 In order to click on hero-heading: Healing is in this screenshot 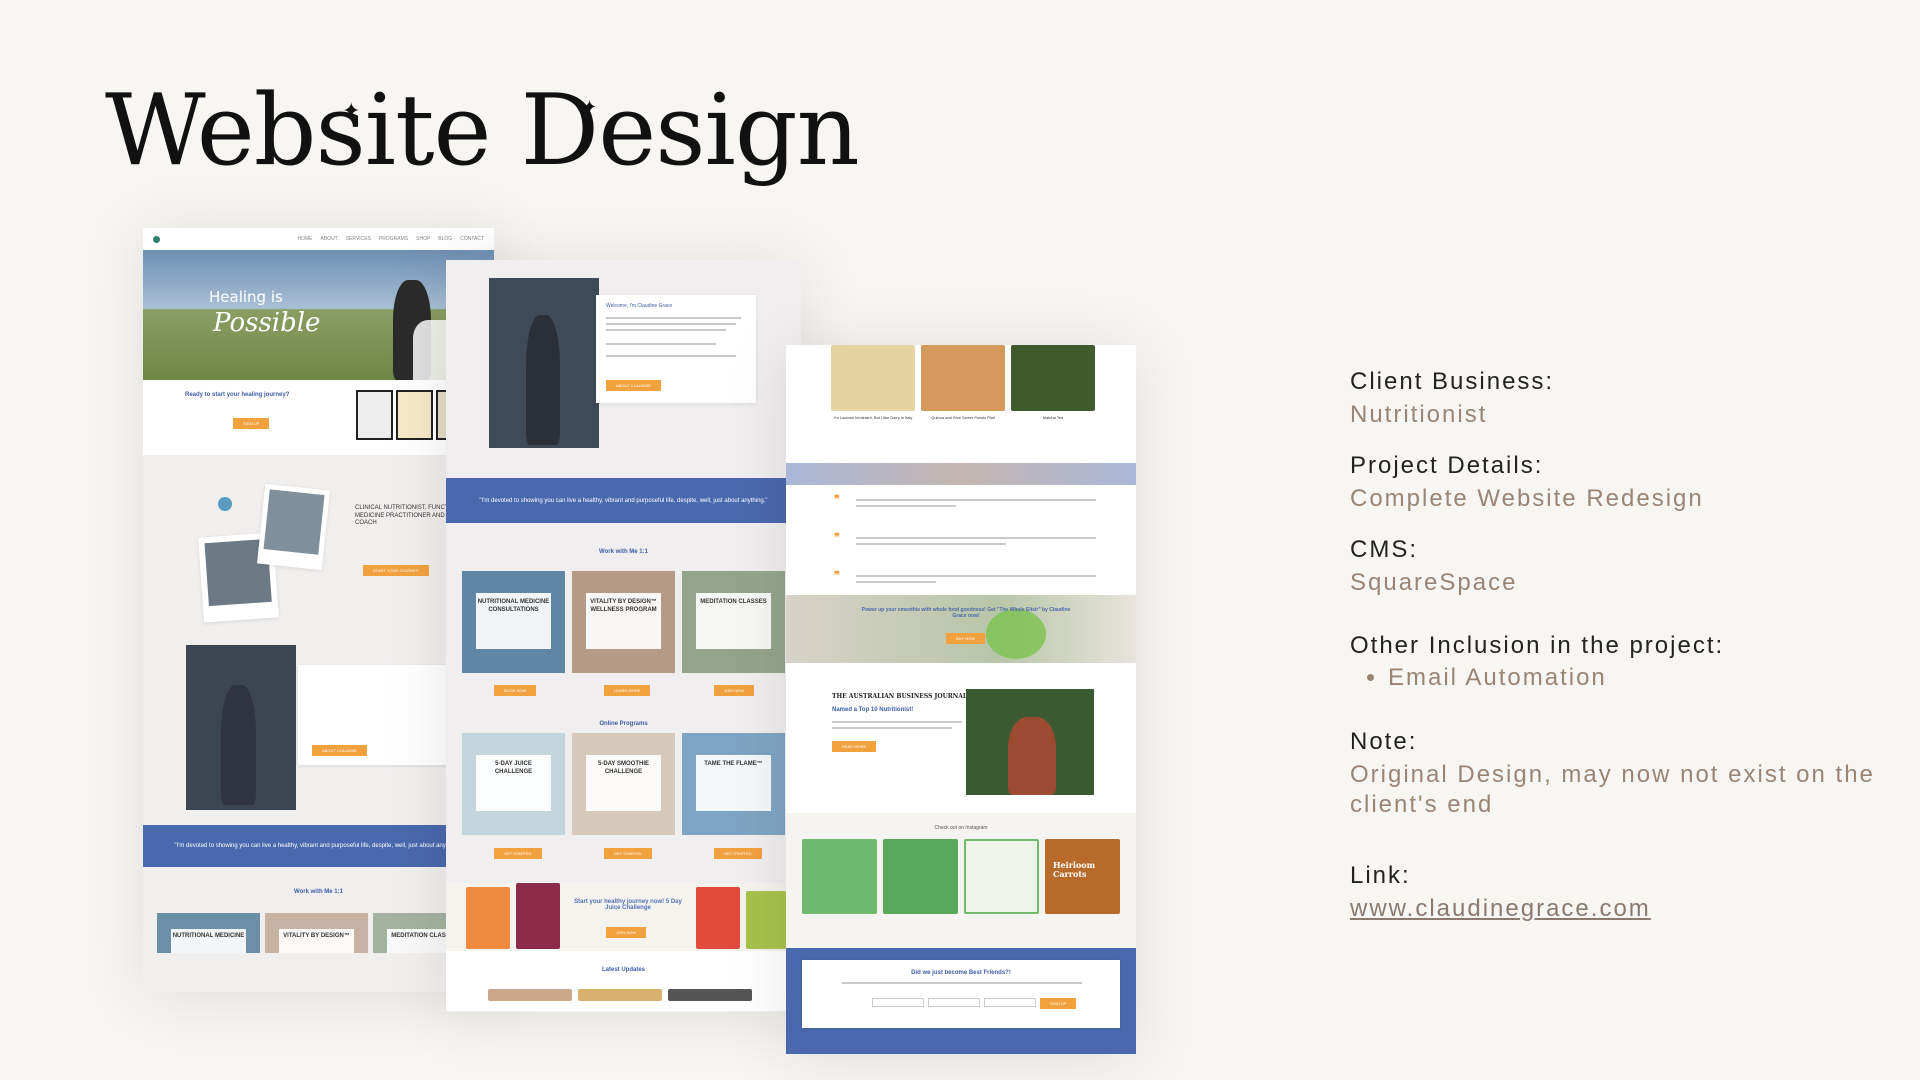, I will do `click(246, 297)`.